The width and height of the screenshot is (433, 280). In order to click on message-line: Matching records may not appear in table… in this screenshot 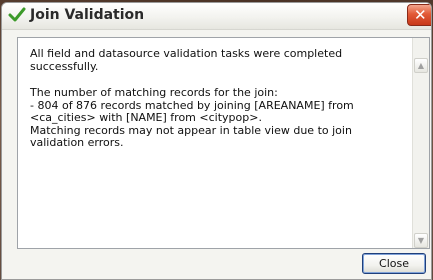, I will do `click(193, 136)`.